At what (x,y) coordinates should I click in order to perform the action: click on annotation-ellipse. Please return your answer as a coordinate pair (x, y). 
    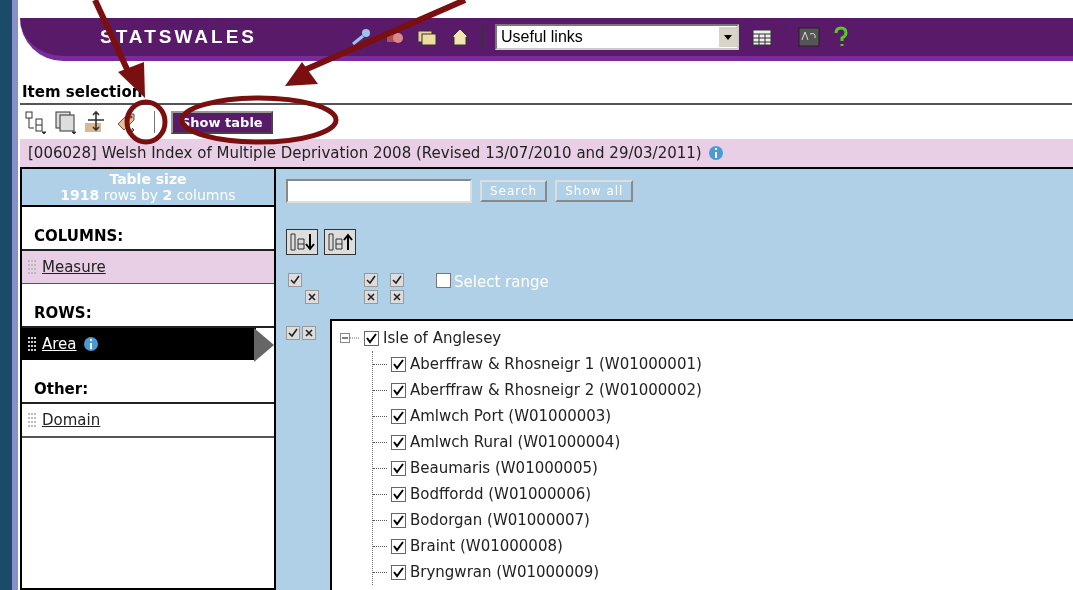
    Looking at the image, I should click on (146, 122).